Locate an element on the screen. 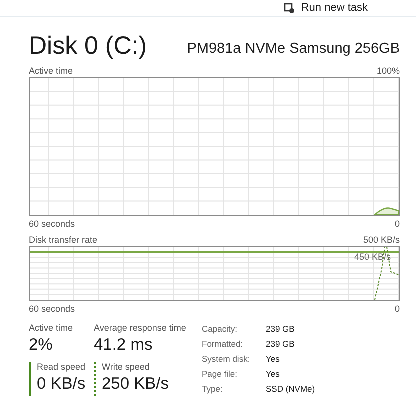 The height and width of the screenshot is (405, 416). stat-value: 250 KB/s is located at coordinates (136, 384).